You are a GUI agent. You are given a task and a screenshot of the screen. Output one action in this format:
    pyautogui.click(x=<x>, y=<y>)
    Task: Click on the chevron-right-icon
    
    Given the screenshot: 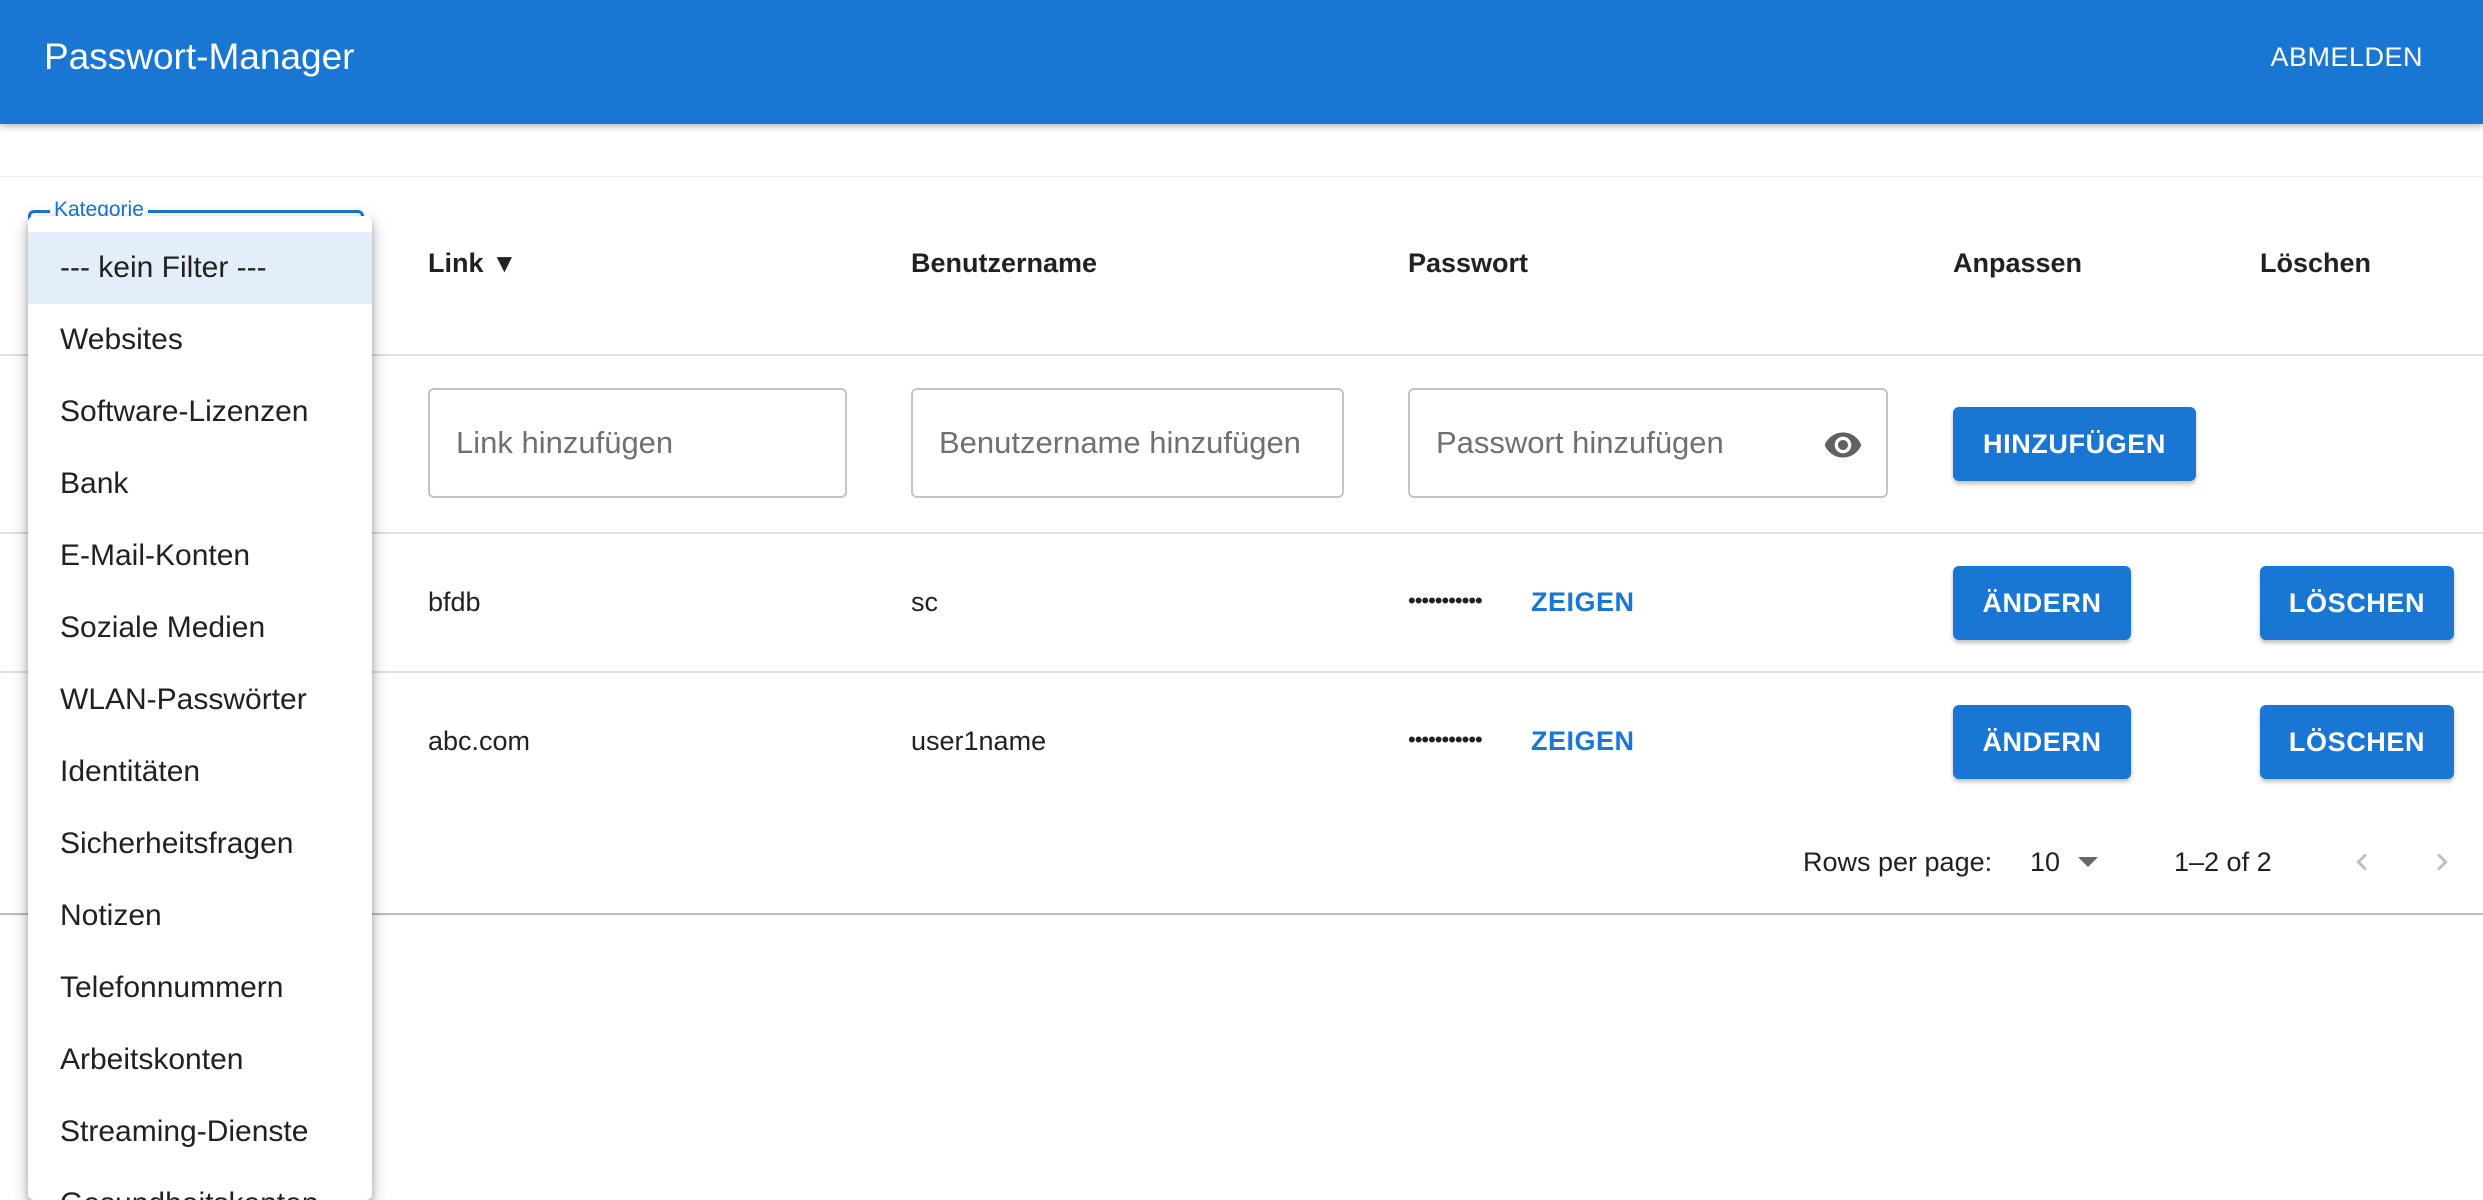 What is the action you would take?
    pyautogui.click(x=2442, y=862)
    